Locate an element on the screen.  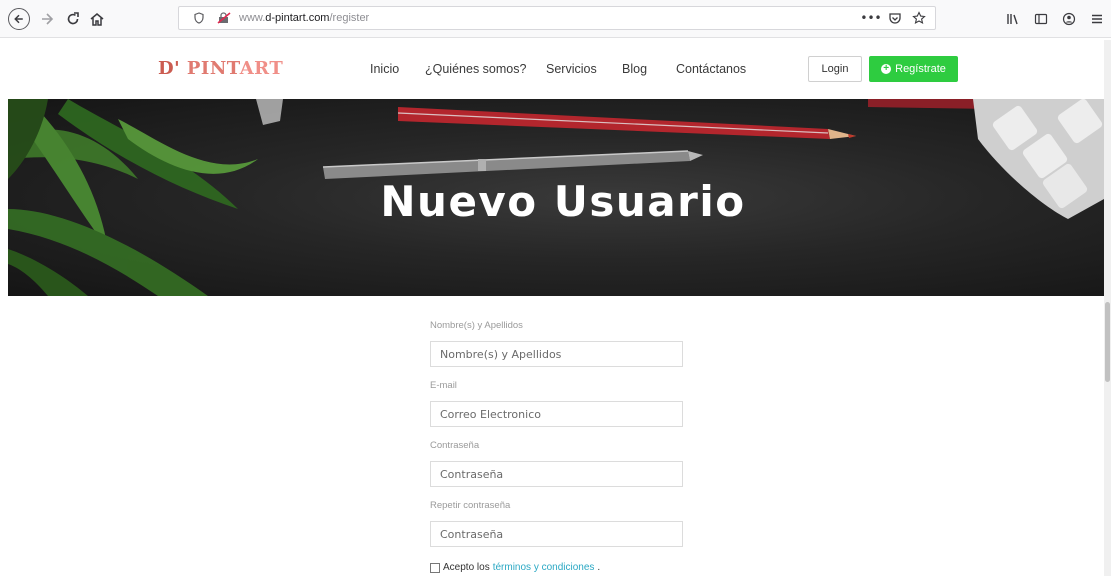
site-logo: D' PINTART is located at coordinates (220, 68).